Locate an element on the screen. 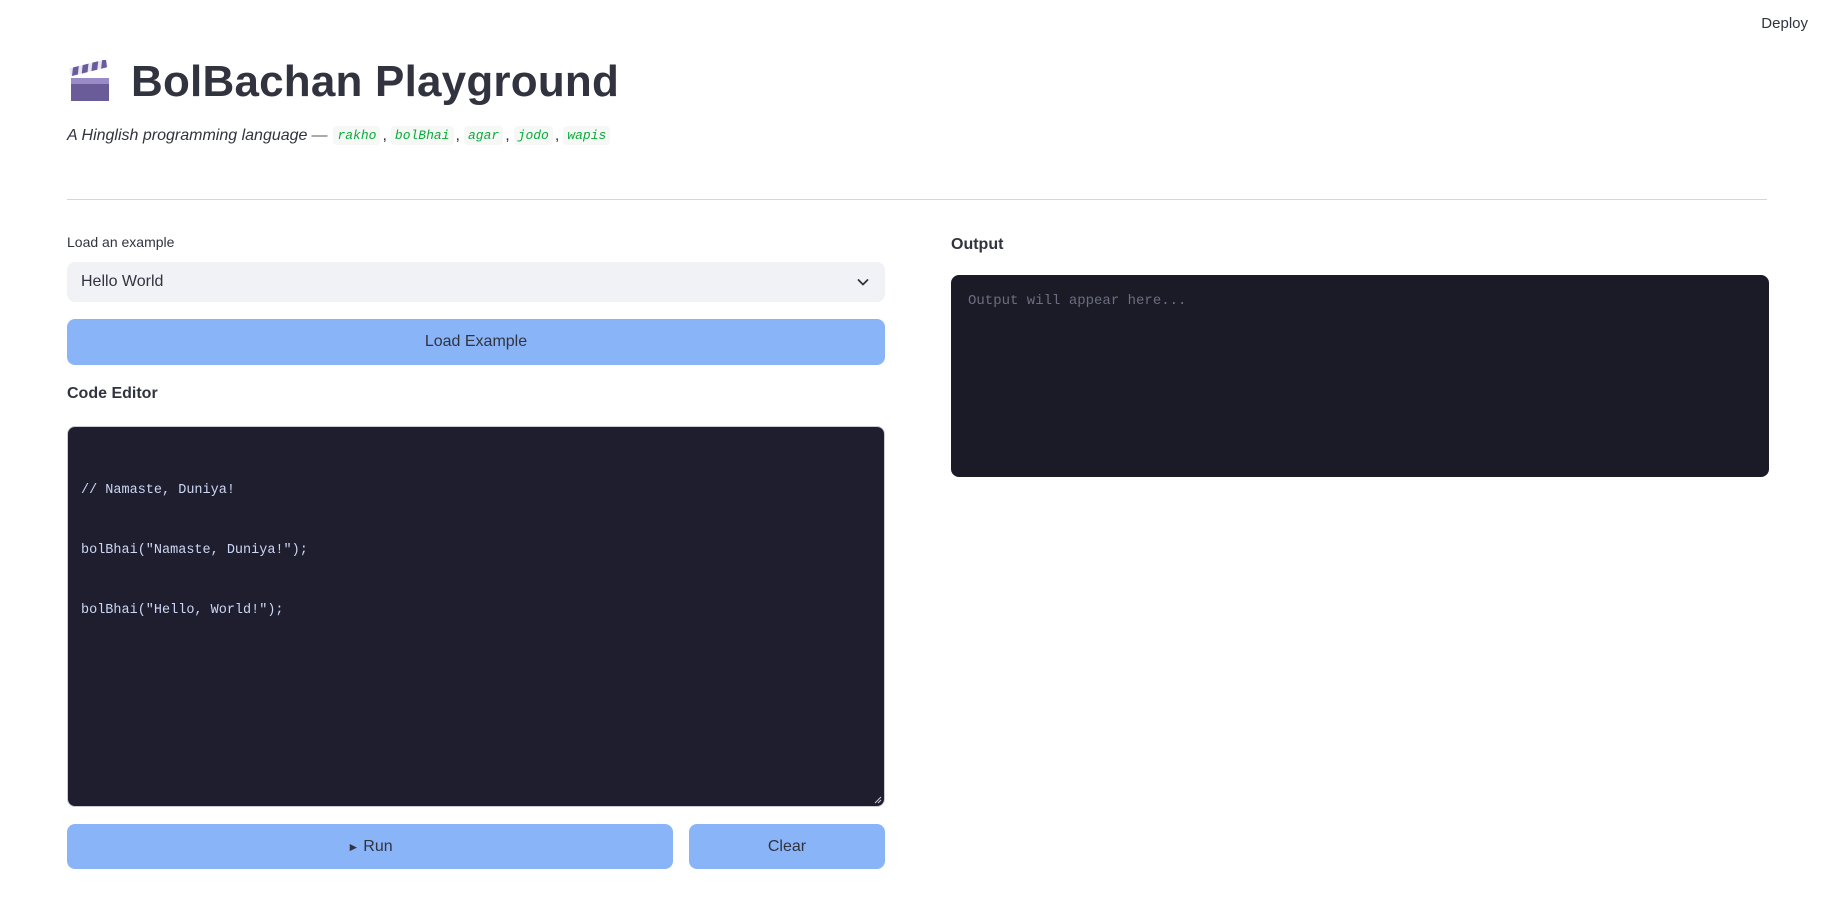 The width and height of the screenshot is (1830, 903). subtitle-text: A Hinglish programming language is located at coordinates (187, 135).